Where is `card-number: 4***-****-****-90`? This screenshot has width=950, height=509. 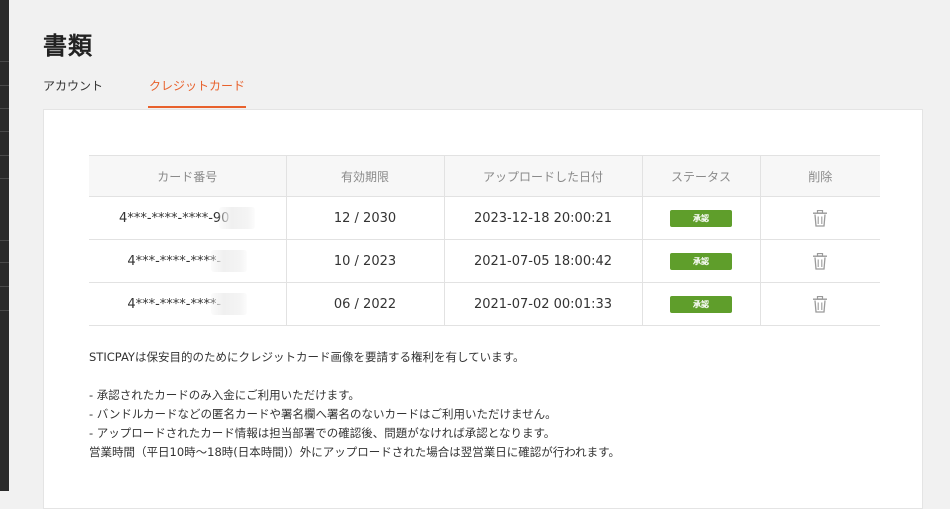
card-number: 4***-****-****-90 is located at coordinates (187, 217).